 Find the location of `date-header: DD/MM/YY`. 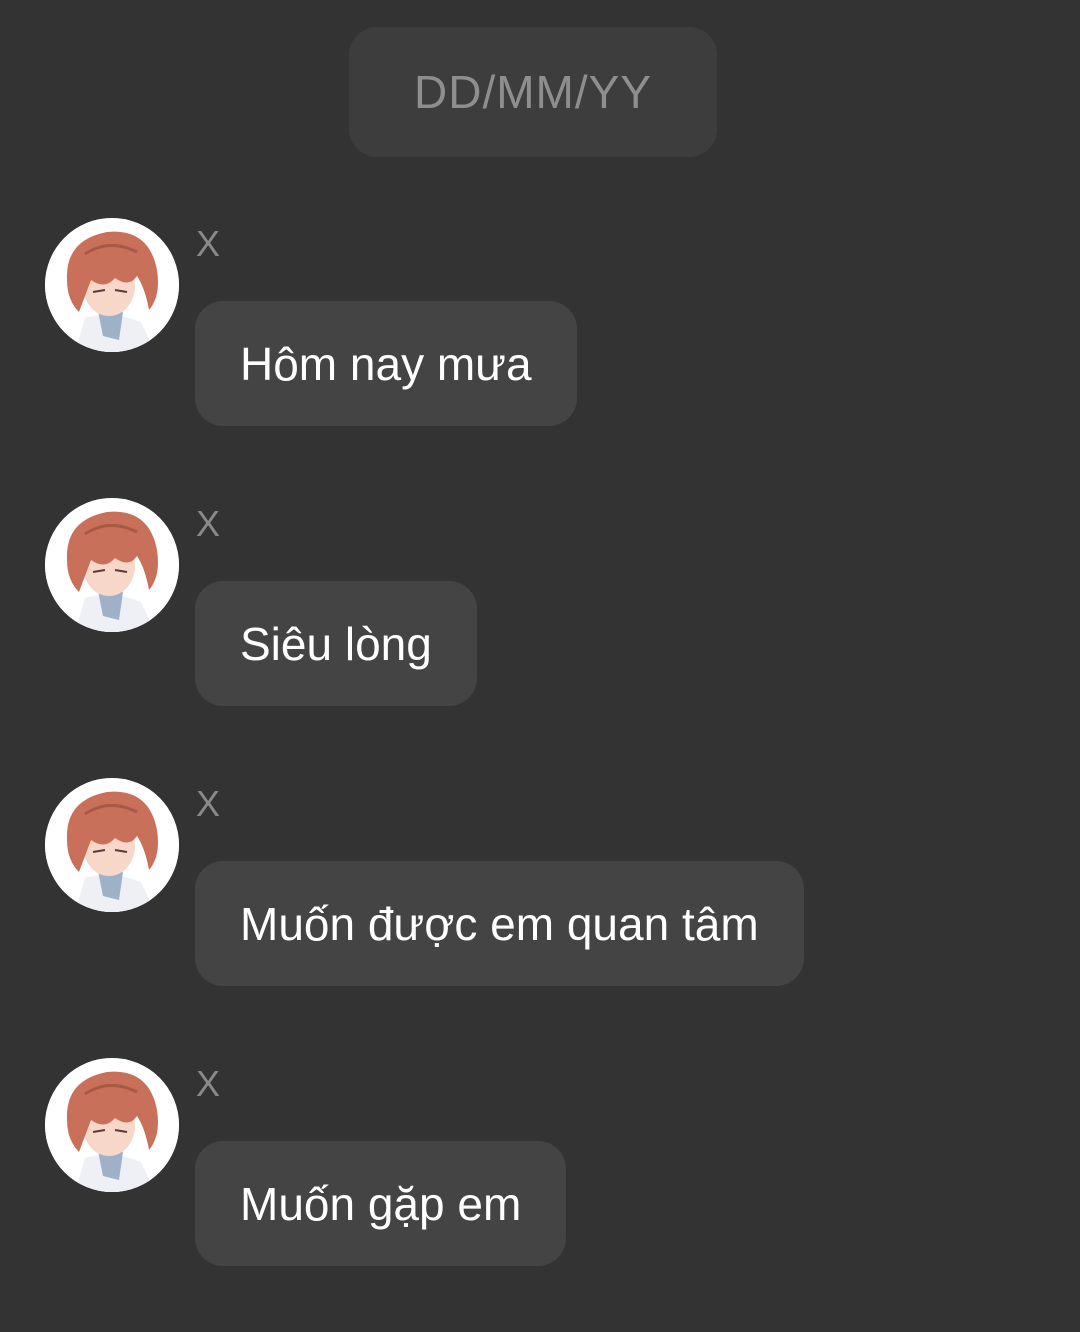

date-header: DD/MM/YY is located at coordinates (533, 92).